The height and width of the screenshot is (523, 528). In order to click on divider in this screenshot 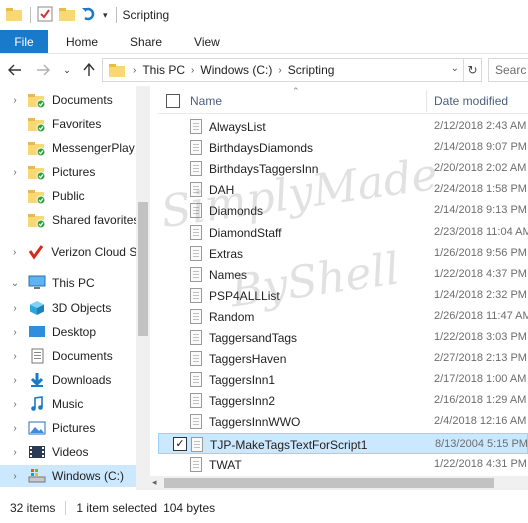, I will do `click(30, 15)`.